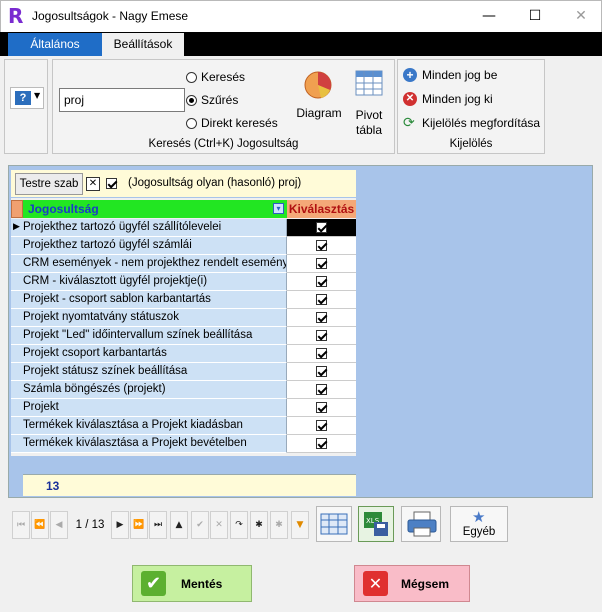 The height and width of the screenshot is (612, 602). Describe the element at coordinates (192, 583) in the screenshot. I see `save-button: ✔ Mentés` at that location.